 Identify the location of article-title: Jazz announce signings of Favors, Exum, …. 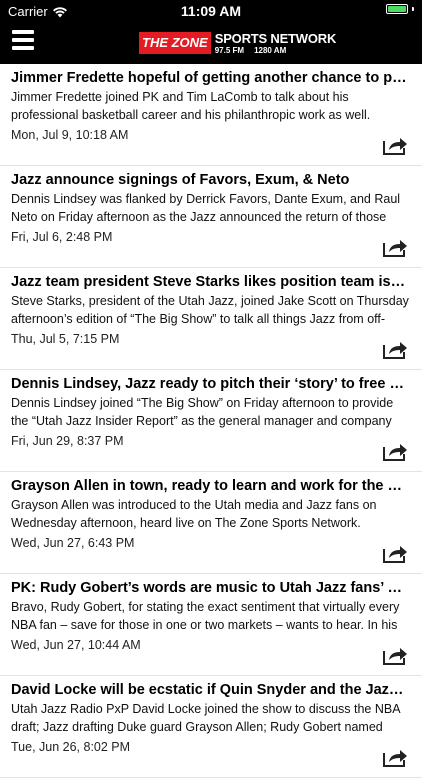
(210, 180).